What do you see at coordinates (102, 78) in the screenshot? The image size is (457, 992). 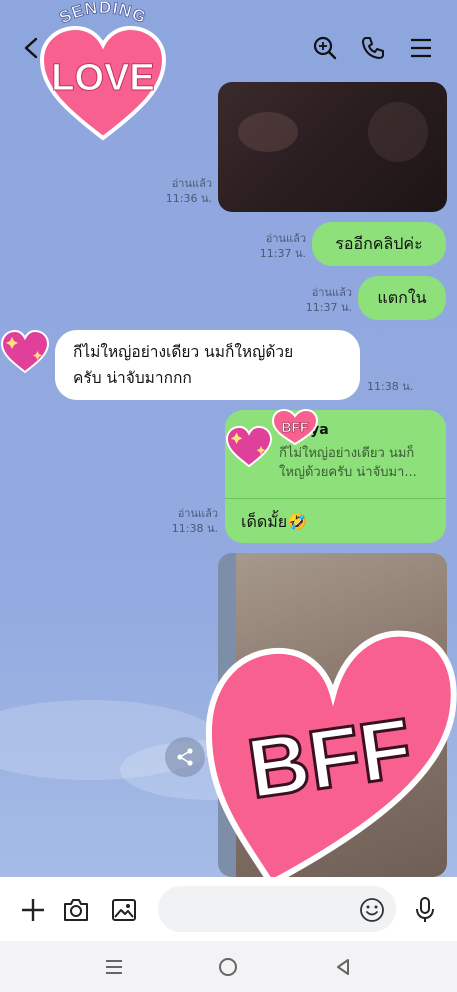 I see `sticker-heart-text: LOVE` at bounding box center [102, 78].